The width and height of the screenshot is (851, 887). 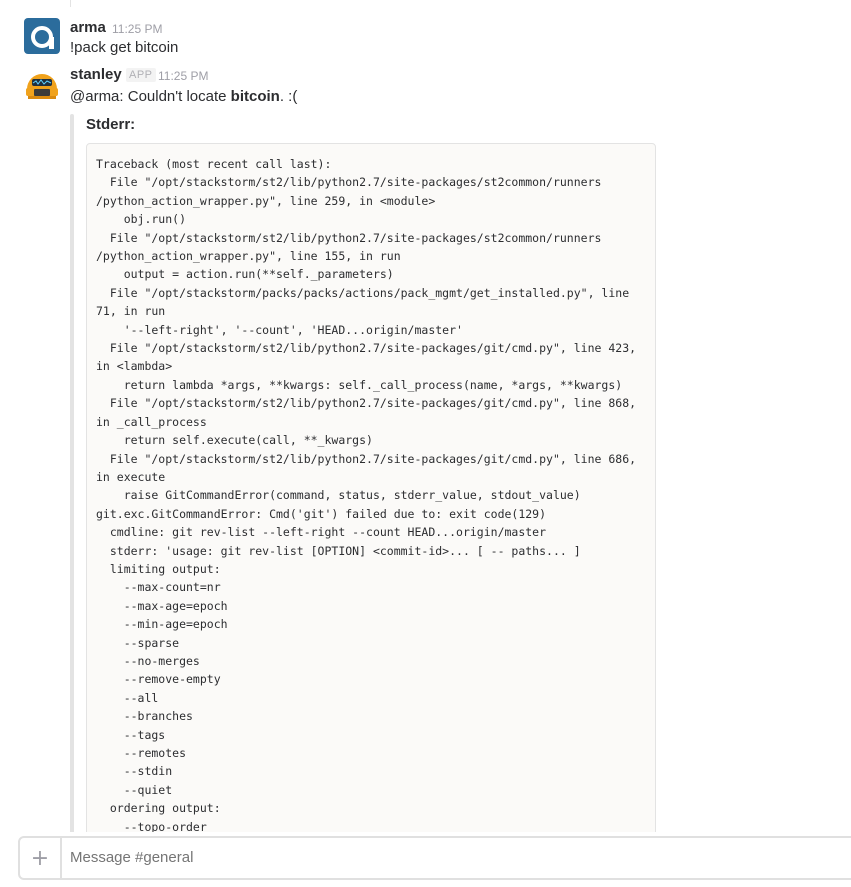 What do you see at coordinates (214, 164) in the screenshot?
I see `code-line: Traceback (most recent call last):` at bounding box center [214, 164].